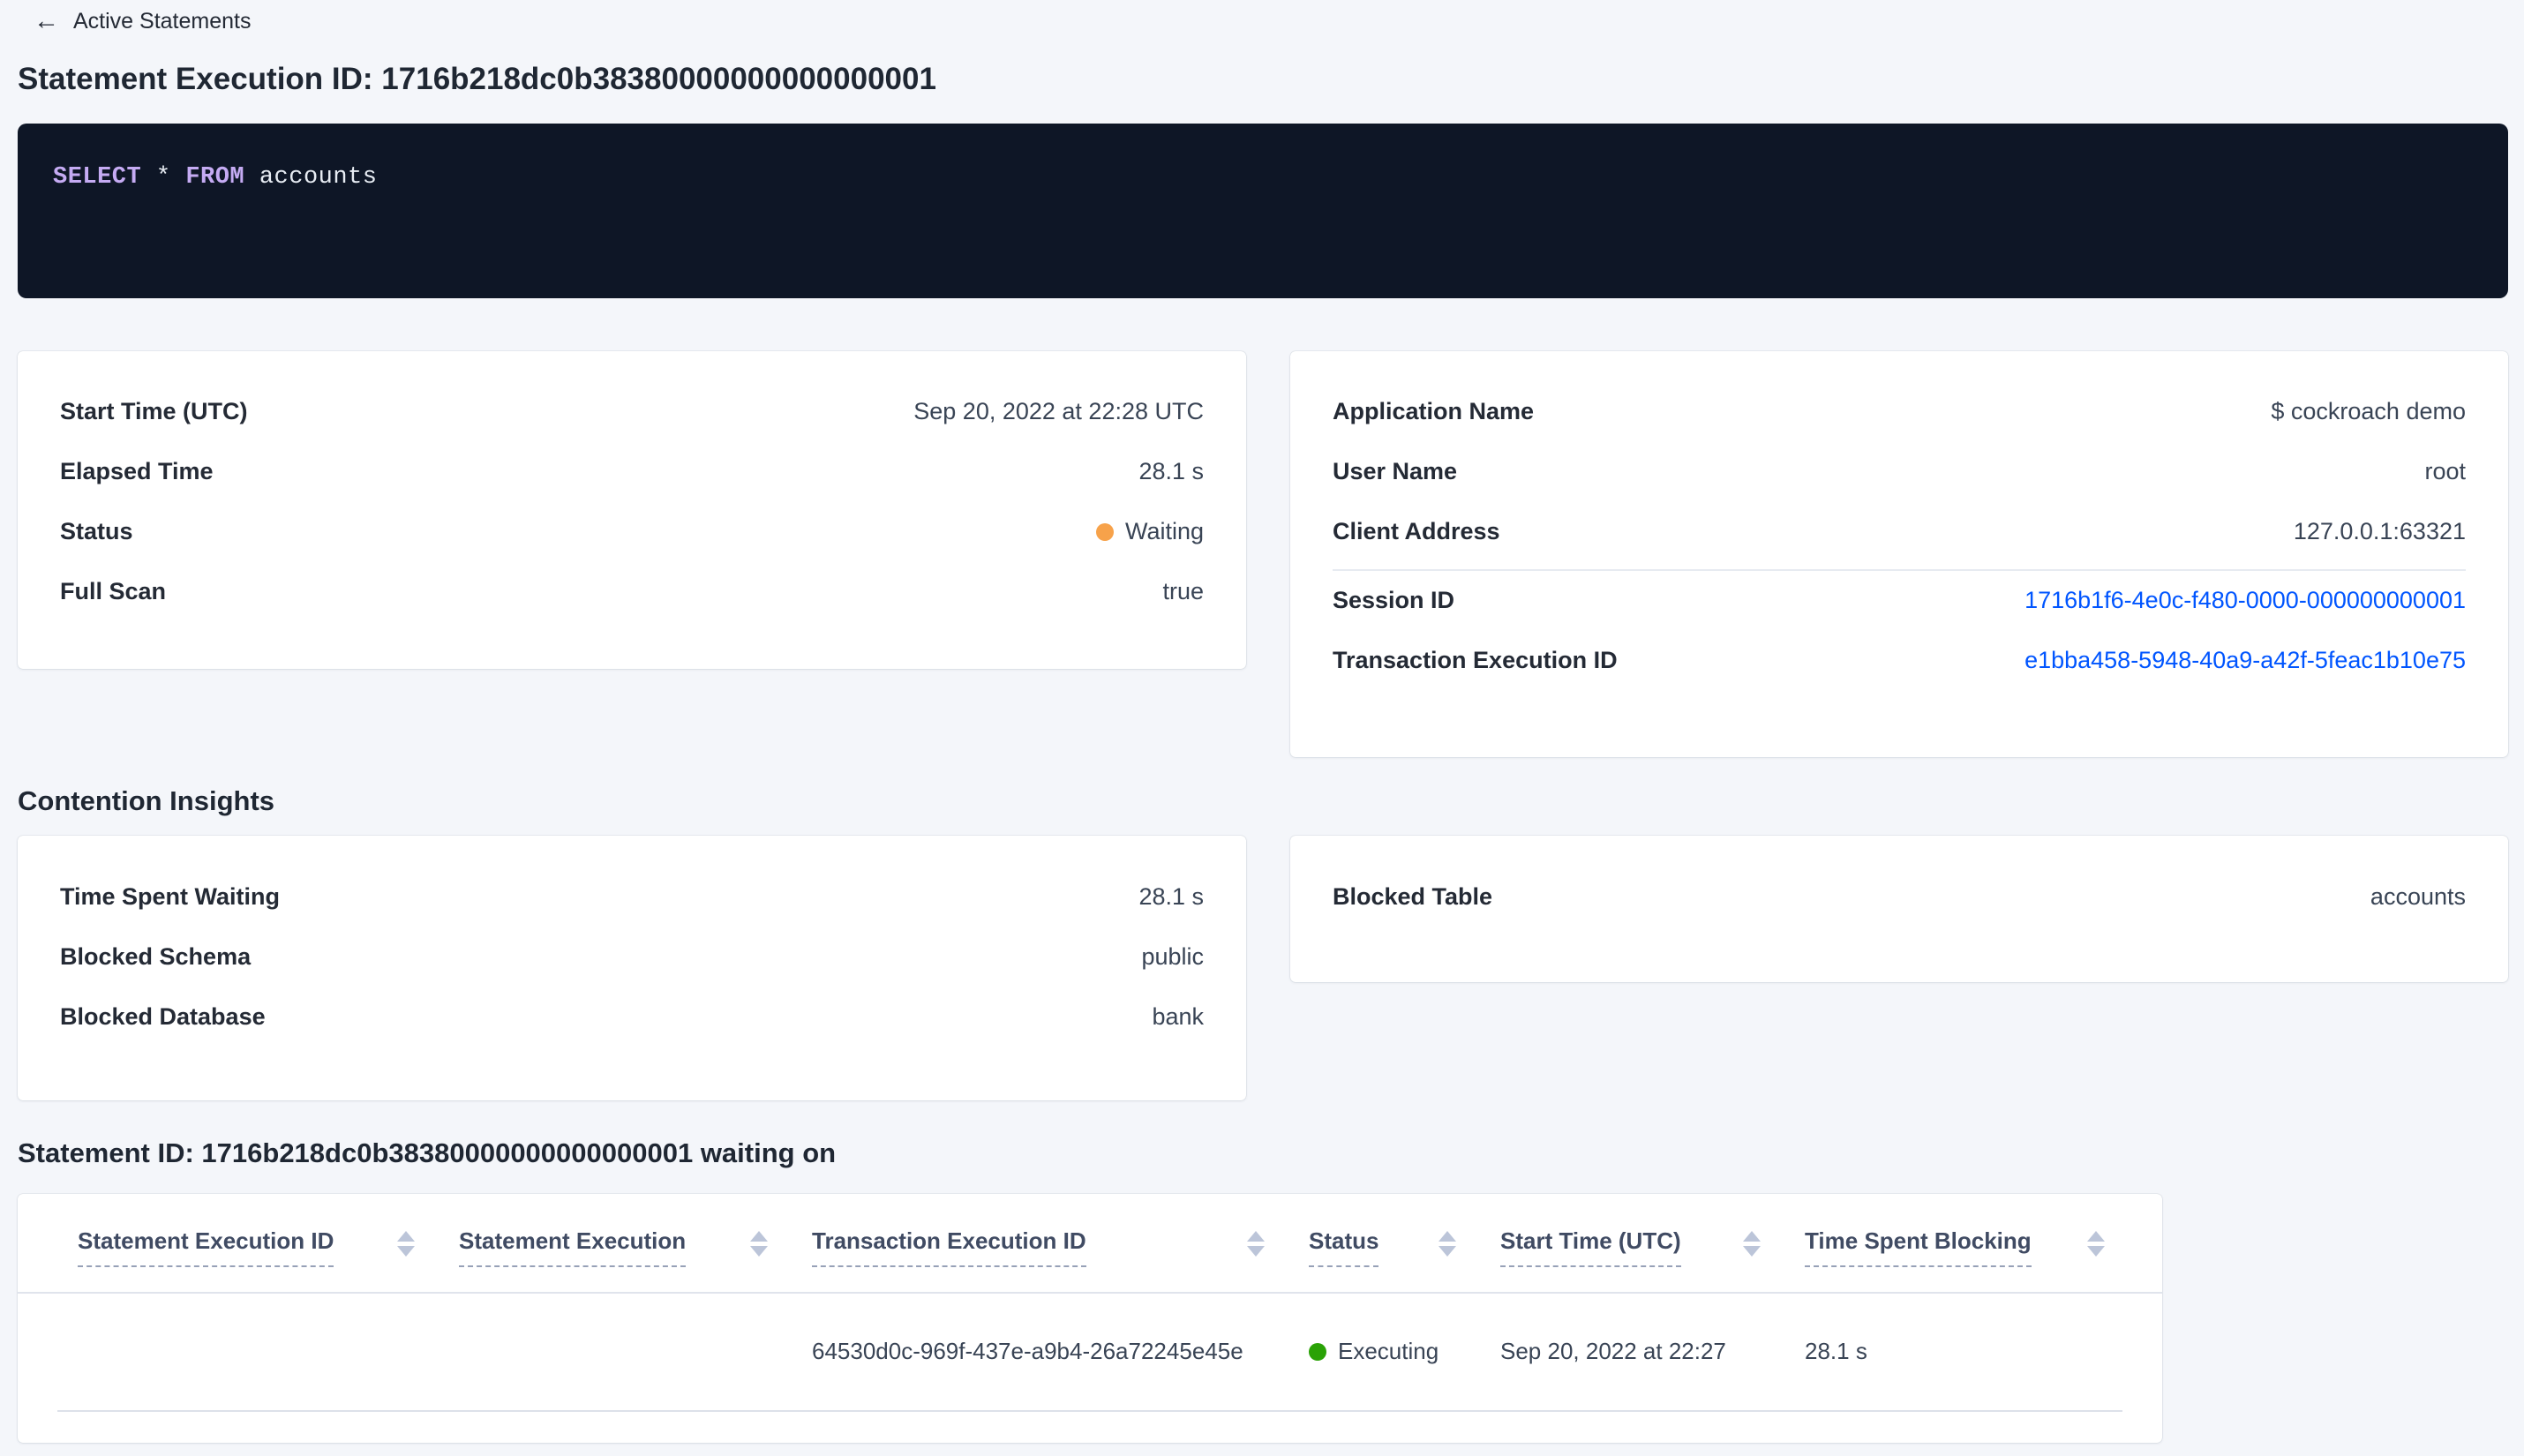 This screenshot has height=1456, width=2524. What do you see at coordinates (156, 956) in the screenshot?
I see `blocked-schema-label: Blocked Schema` at bounding box center [156, 956].